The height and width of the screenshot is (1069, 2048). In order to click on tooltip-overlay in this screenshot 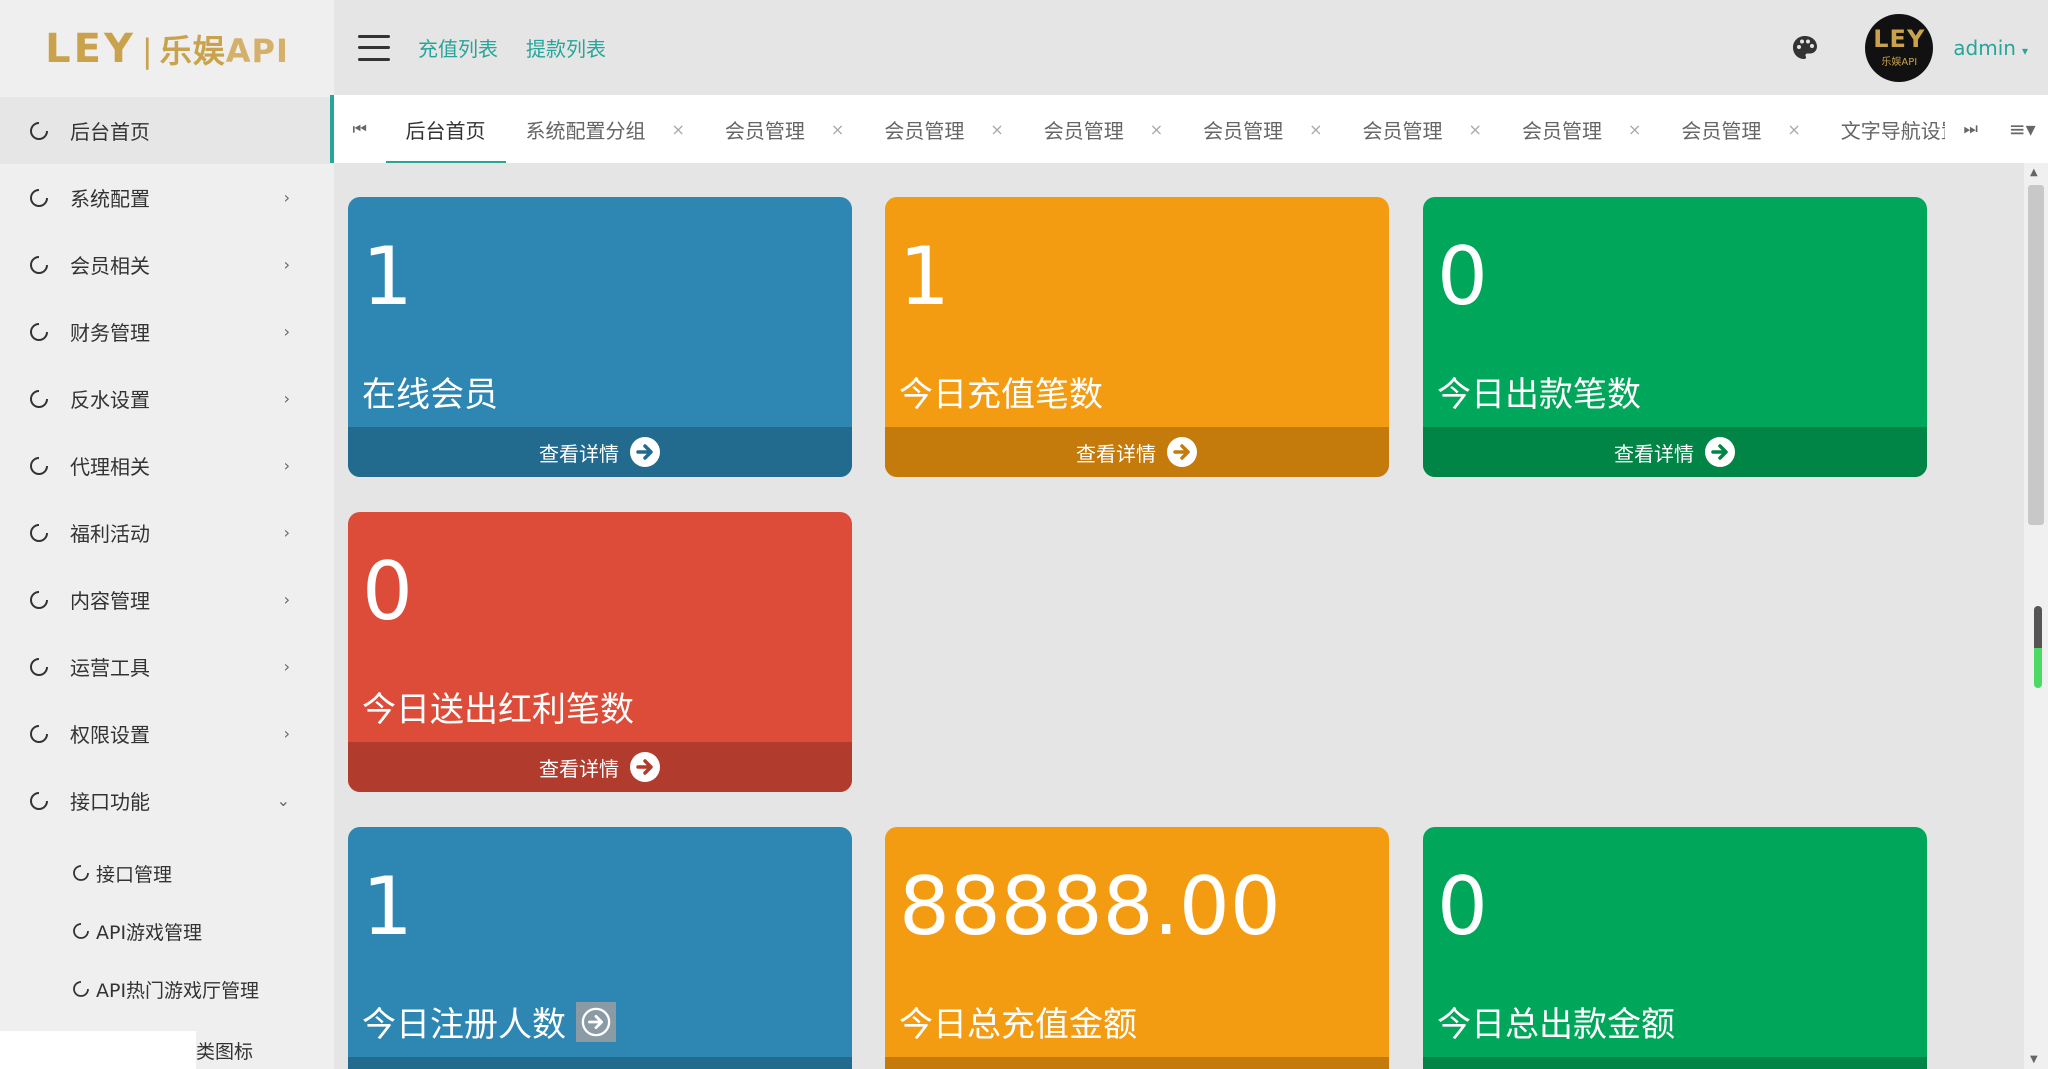, I will do `click(98, 1050)`.